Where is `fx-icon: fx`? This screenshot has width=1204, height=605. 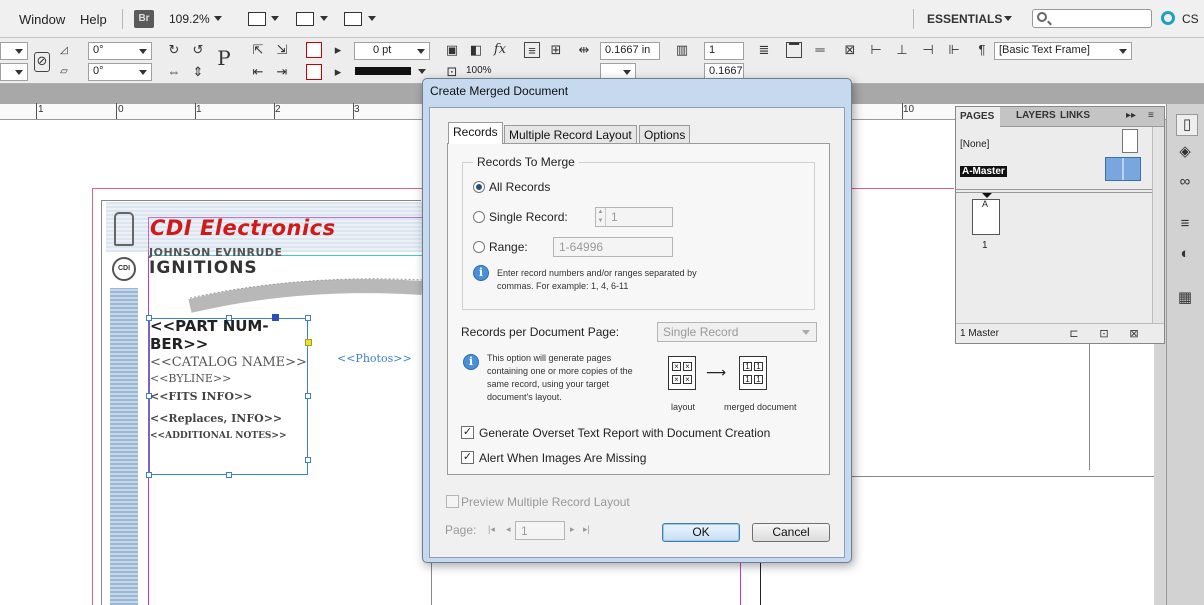 fx-icon: fx is located at coordinates (500, 50).